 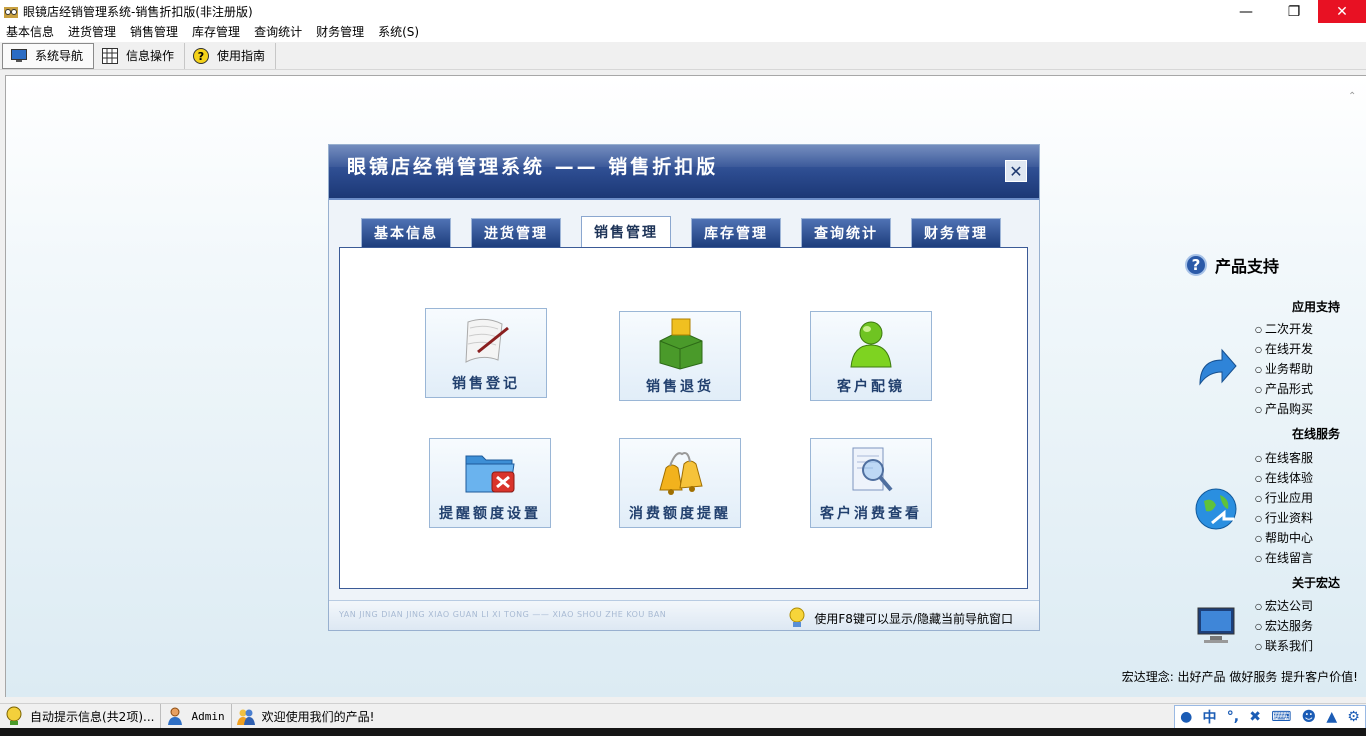 I want to click on menu-system: 系统(S), so click(x=399, y=32).